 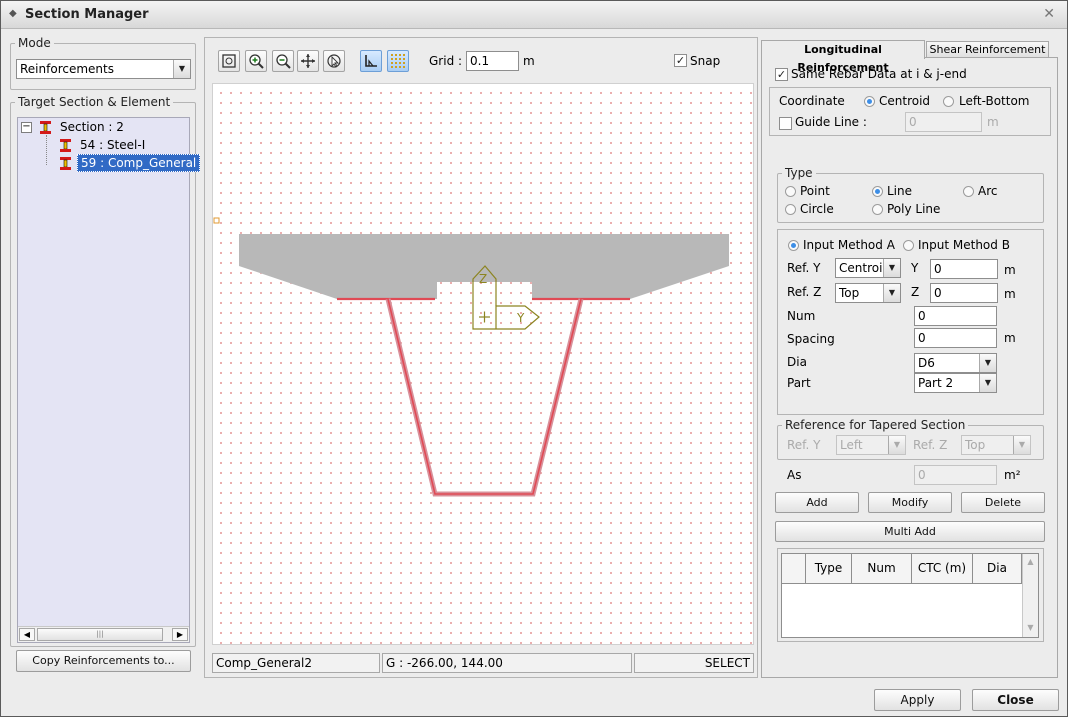 I want to click on ref-z-value: Top, so click(x=849, y=293).